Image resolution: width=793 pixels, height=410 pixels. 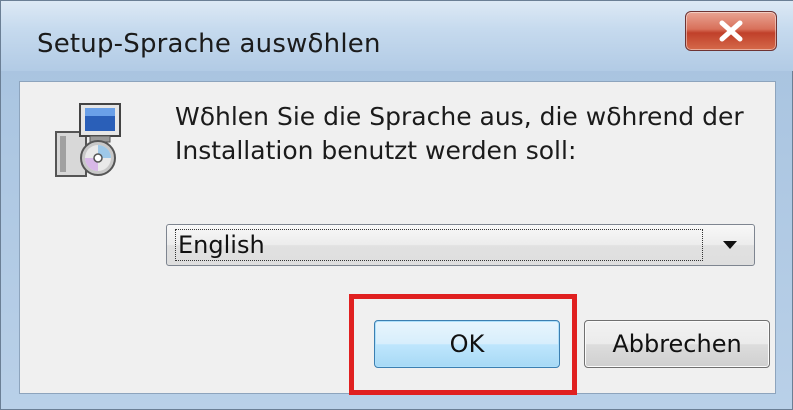 What do you see at coordinates (467, 344) in the screenshot?
I see `ok-button: OK` at bounding box center [467, 344].